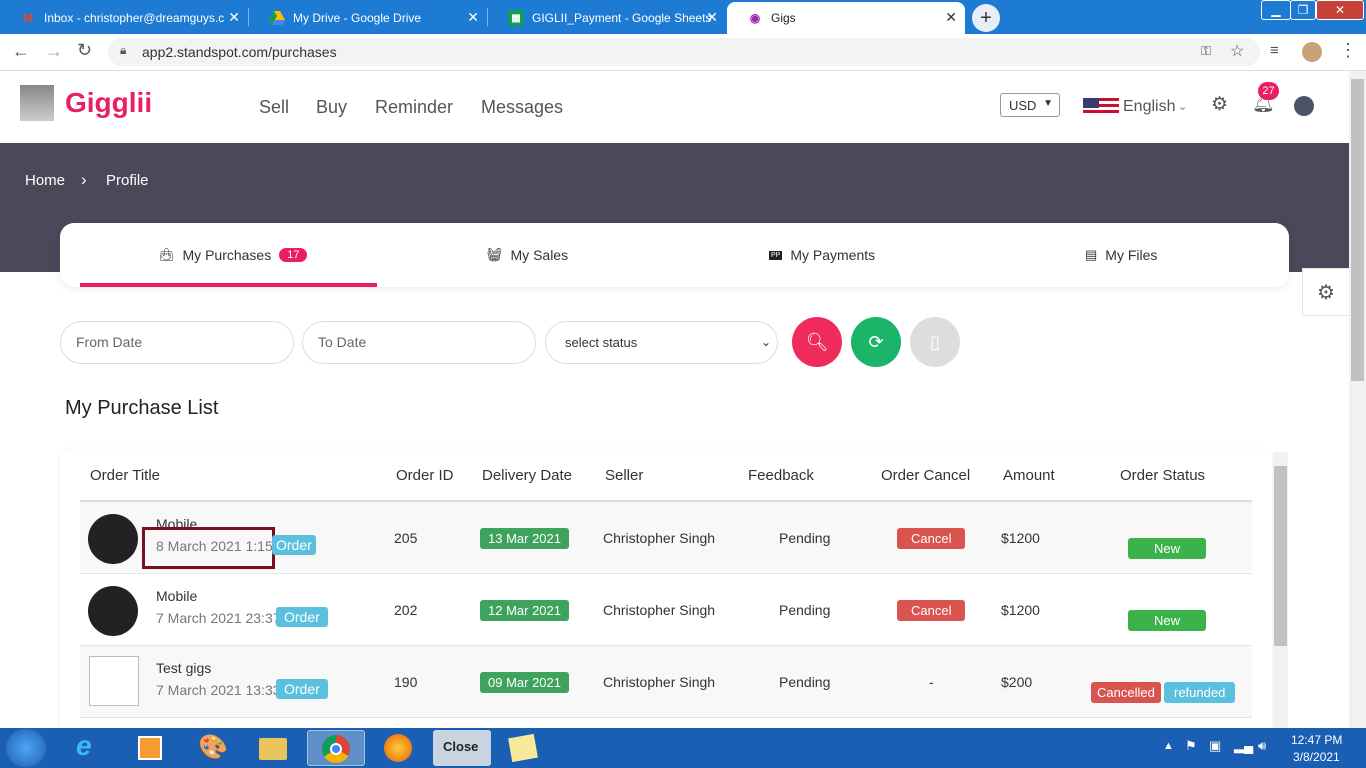 This screenshot has height=768, width=1366. I want to click on key-icon: ⚿, so click(1206, 51).